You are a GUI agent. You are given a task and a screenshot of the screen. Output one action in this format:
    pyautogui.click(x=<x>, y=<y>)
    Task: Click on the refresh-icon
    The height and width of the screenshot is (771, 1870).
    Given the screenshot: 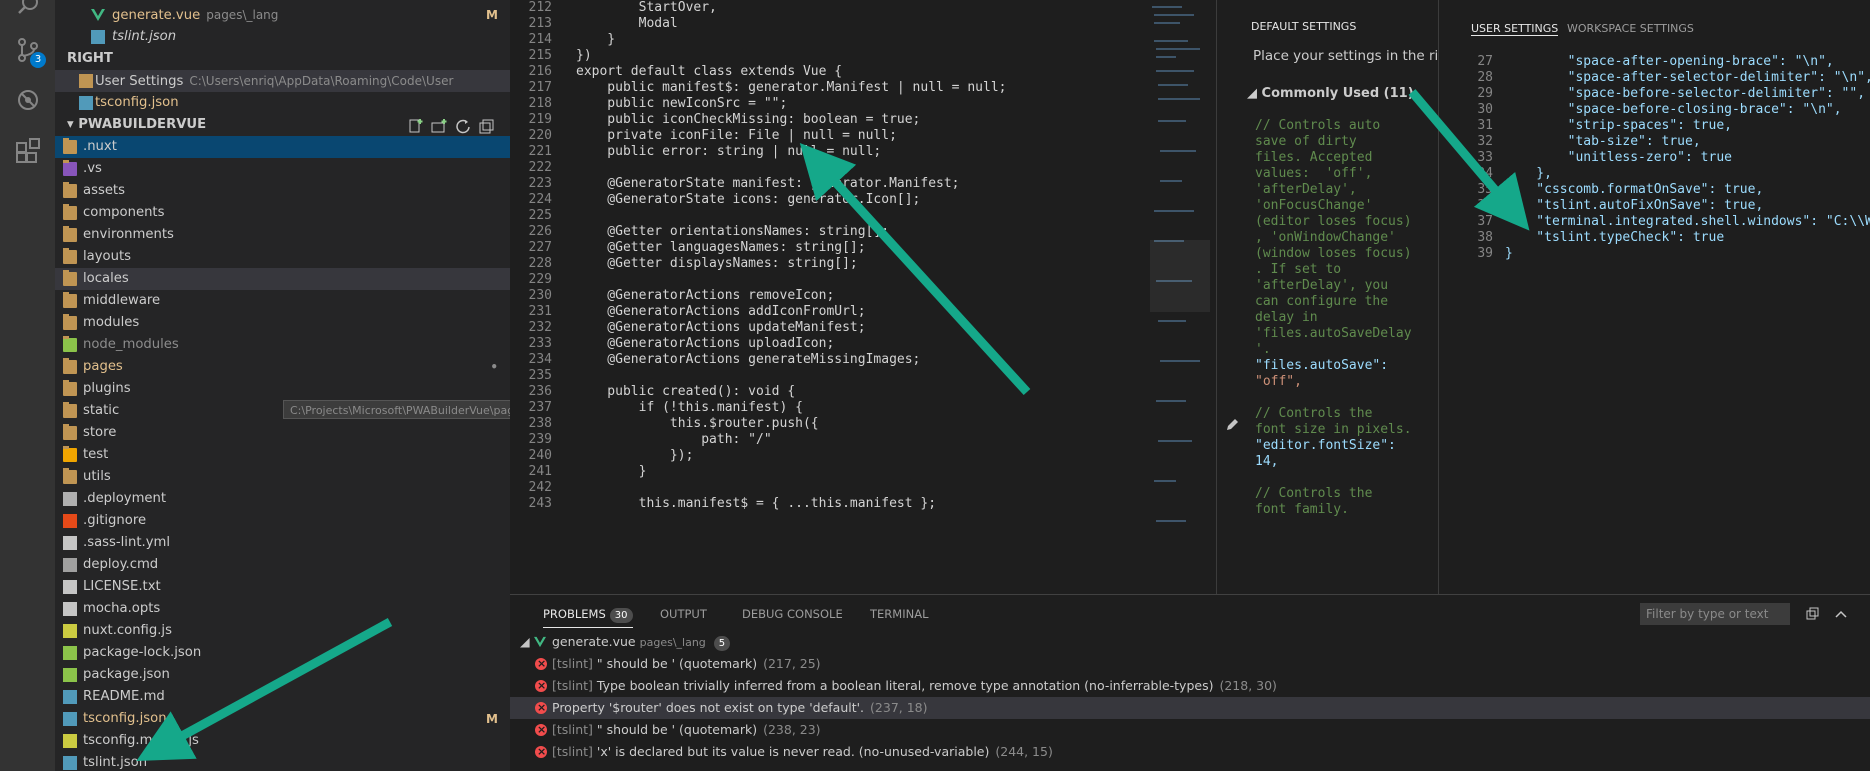 What is the action you would take?
    pyautogui.click(x=463, y=126)
    